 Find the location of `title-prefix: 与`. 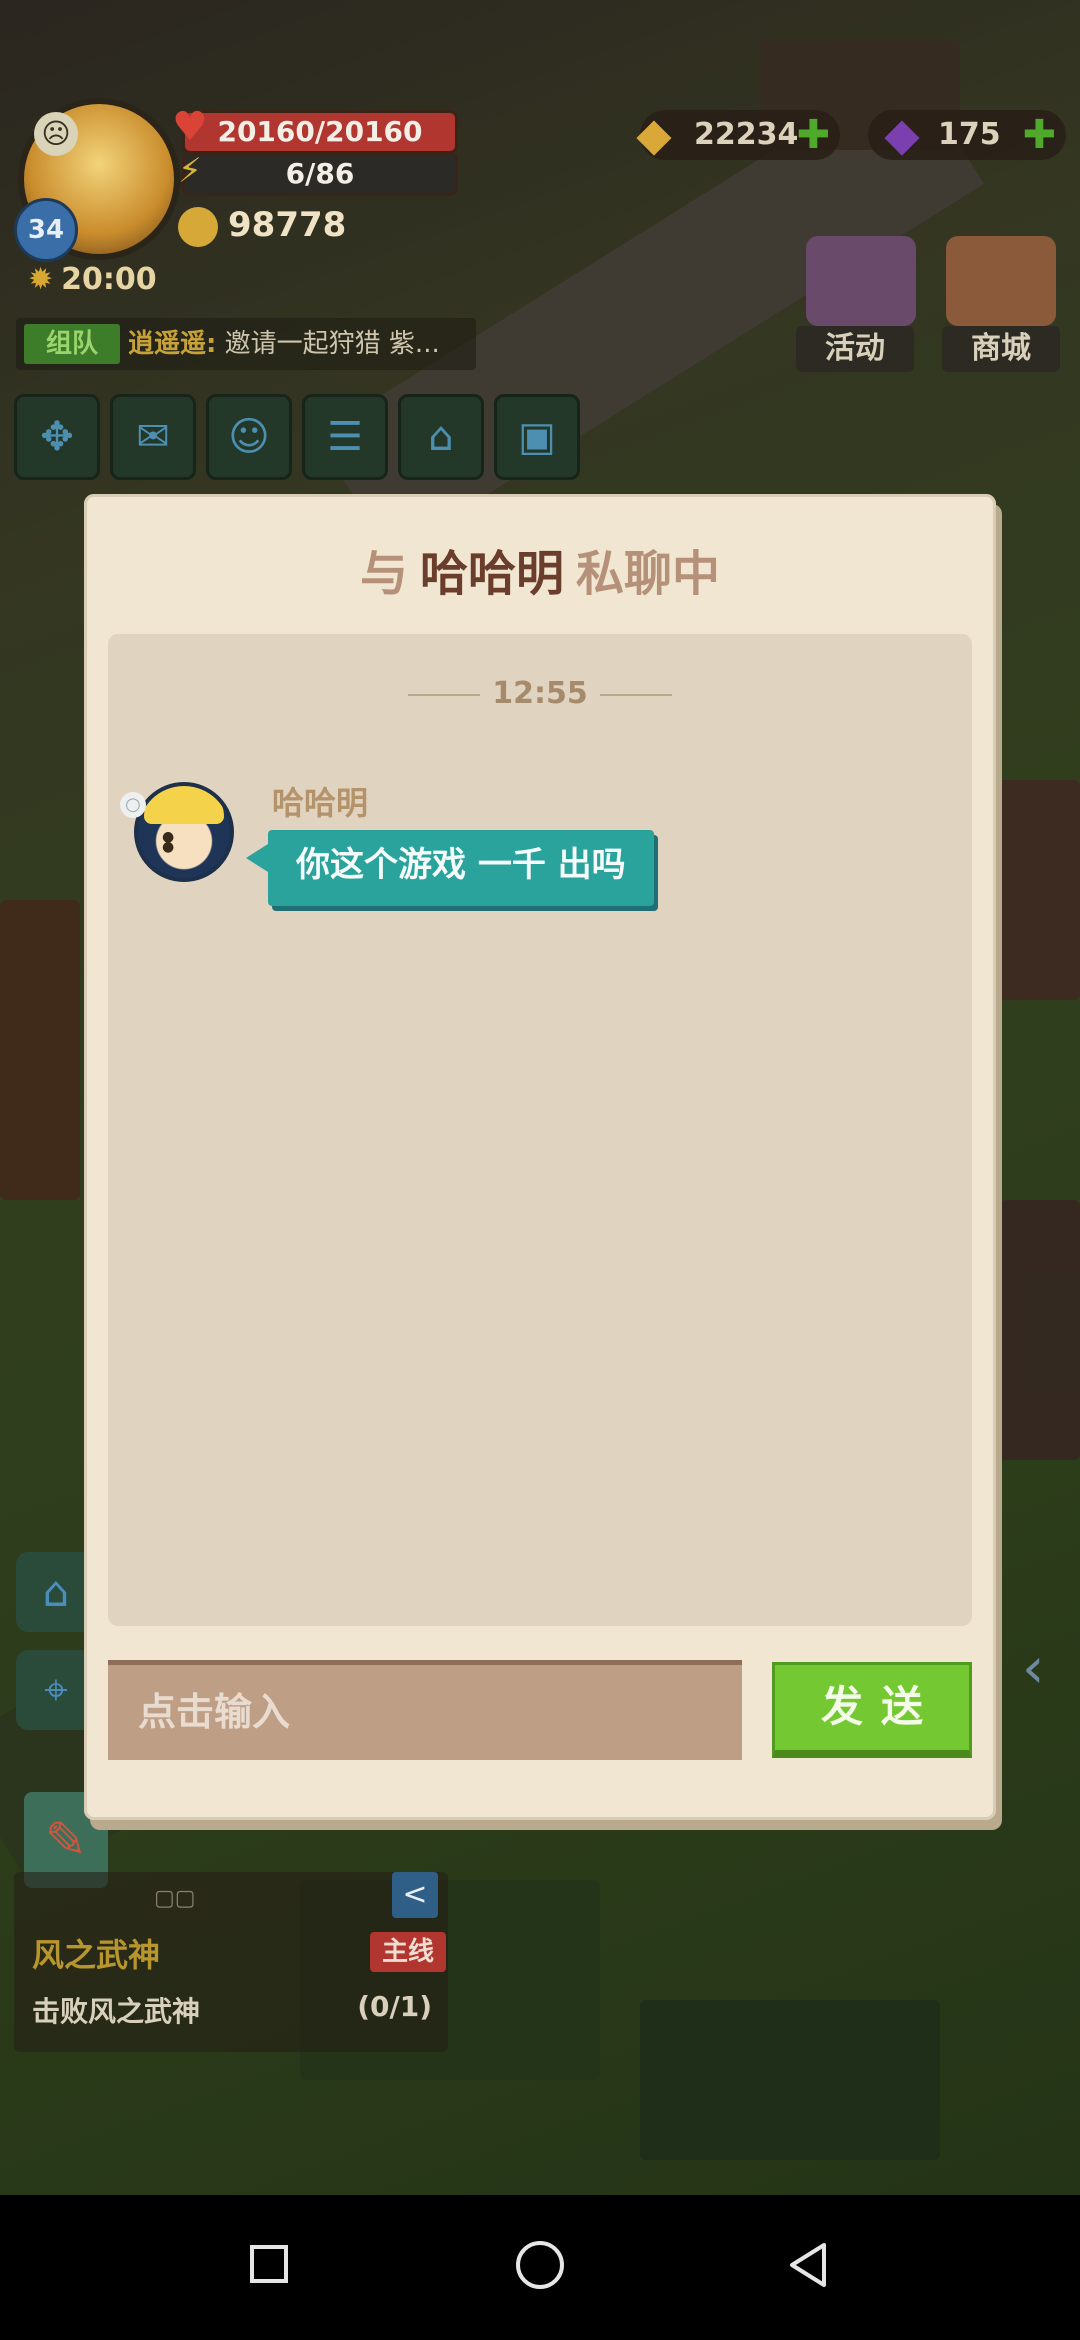

title-prefix: 与 is located at coordinates (383, 574).